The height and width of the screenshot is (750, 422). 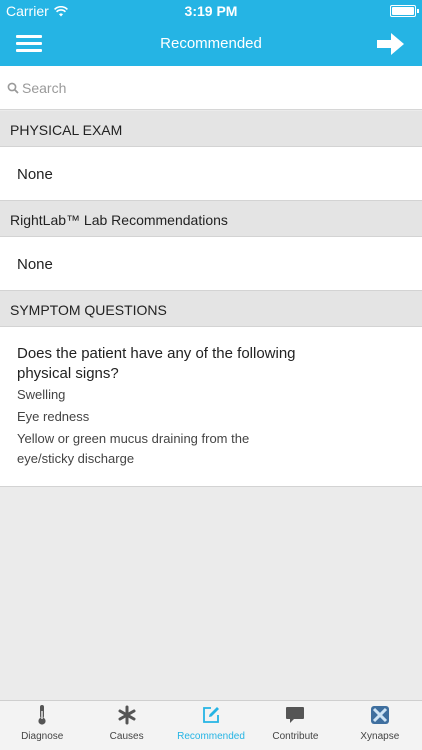 What do you see at coordinates (380, 725) in the screenshot?
I see `tab-xynapse: Xynapse` at bounding box center [380, 725].